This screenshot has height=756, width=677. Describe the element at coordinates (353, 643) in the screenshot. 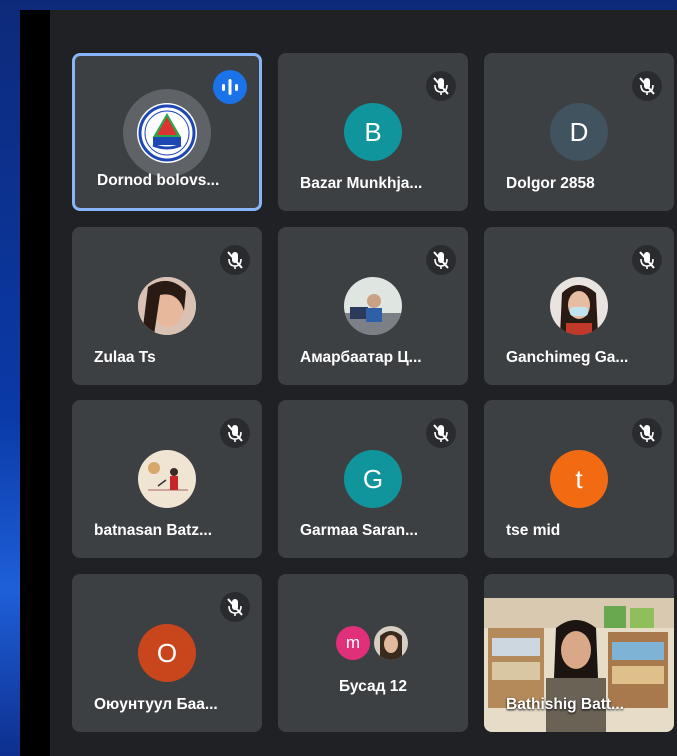

I see `others-avatar-m: m` at that location.